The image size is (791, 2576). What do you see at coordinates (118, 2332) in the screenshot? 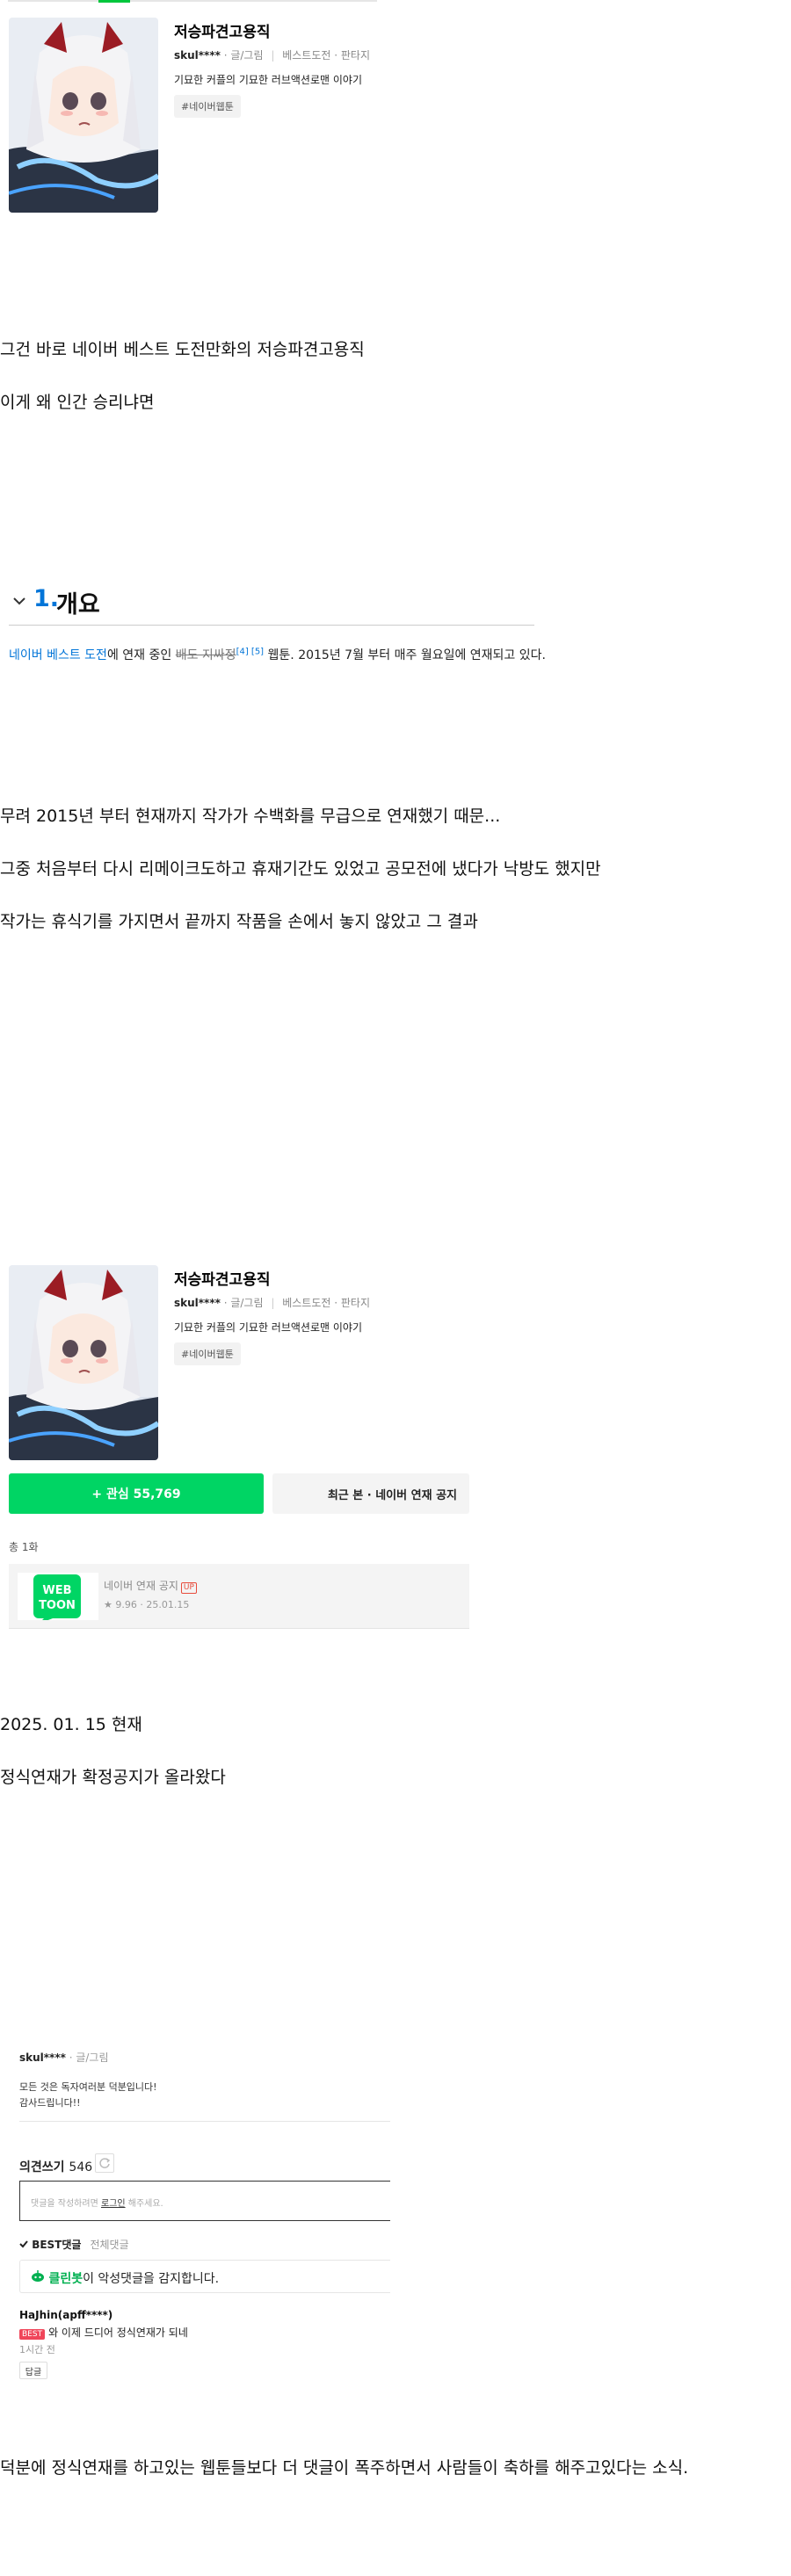
I see `comment-text: 와 이제 드디어 정식연재가 되네` at bounding box center [118, 2332].